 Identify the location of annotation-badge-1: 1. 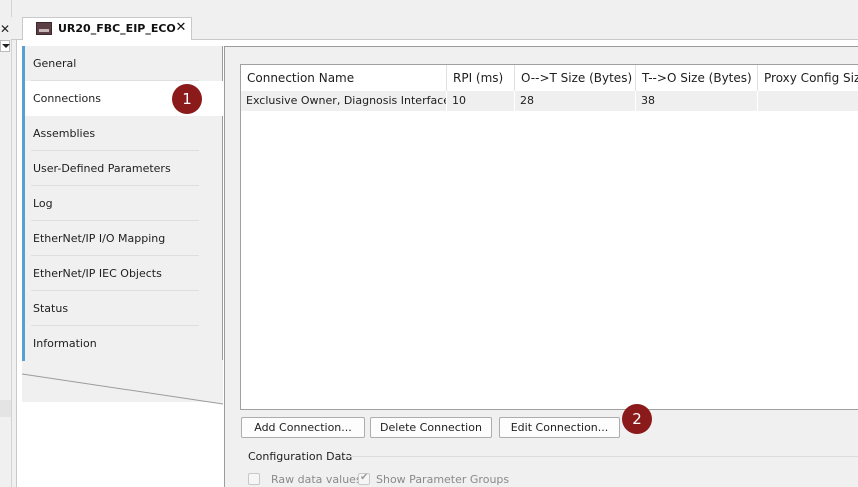
(187, 99).